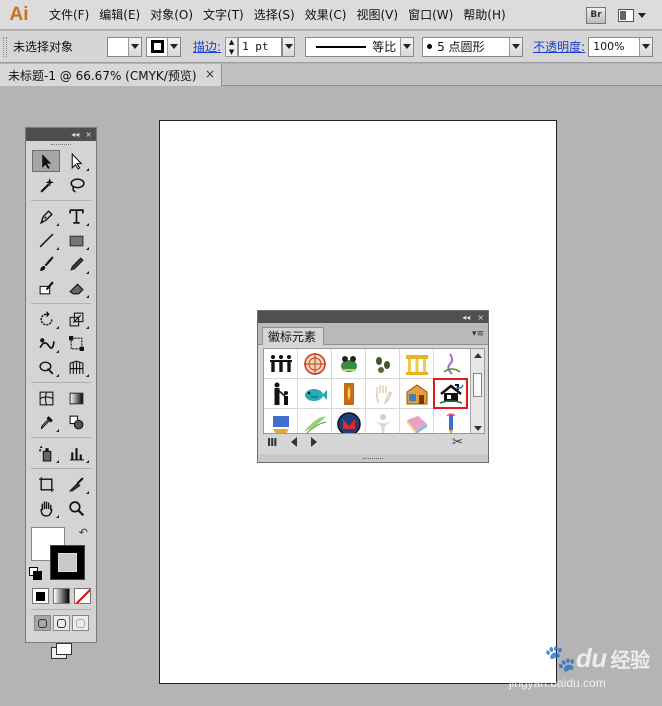 Image resolution: width=662 pixels, height=706 pixels. Describe the element at coordinates (274, 15) in the screenshot. I see `menu-select: 选择(S)` at that location.